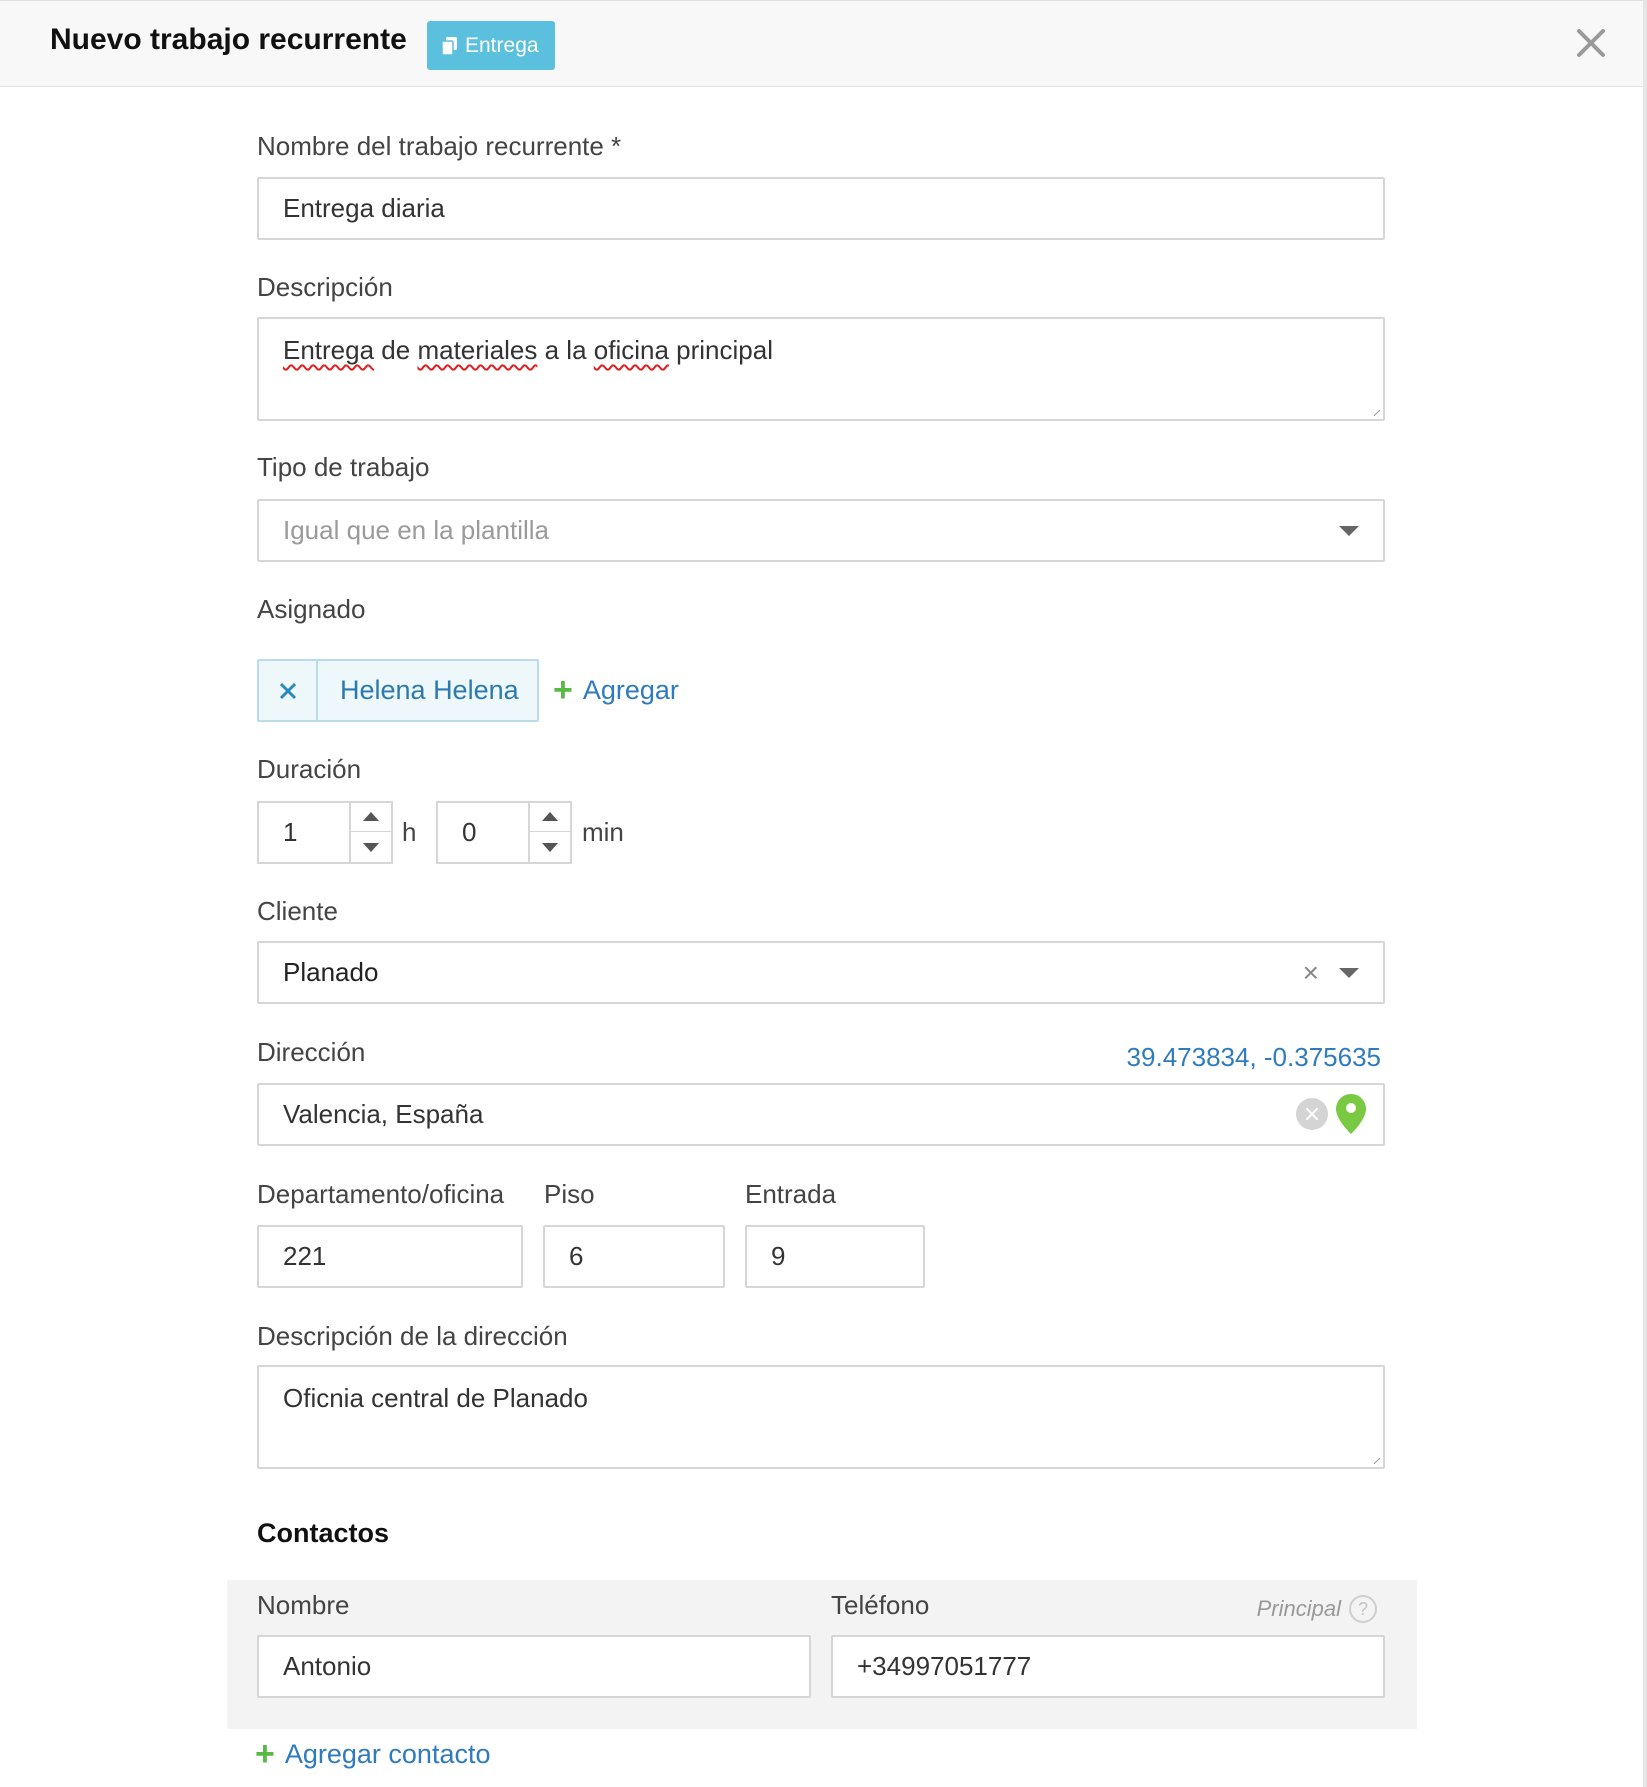  Describe the element at coordinates (630, 689) in the screenshot. I see `add-assignee-label: Agregar` at that location.